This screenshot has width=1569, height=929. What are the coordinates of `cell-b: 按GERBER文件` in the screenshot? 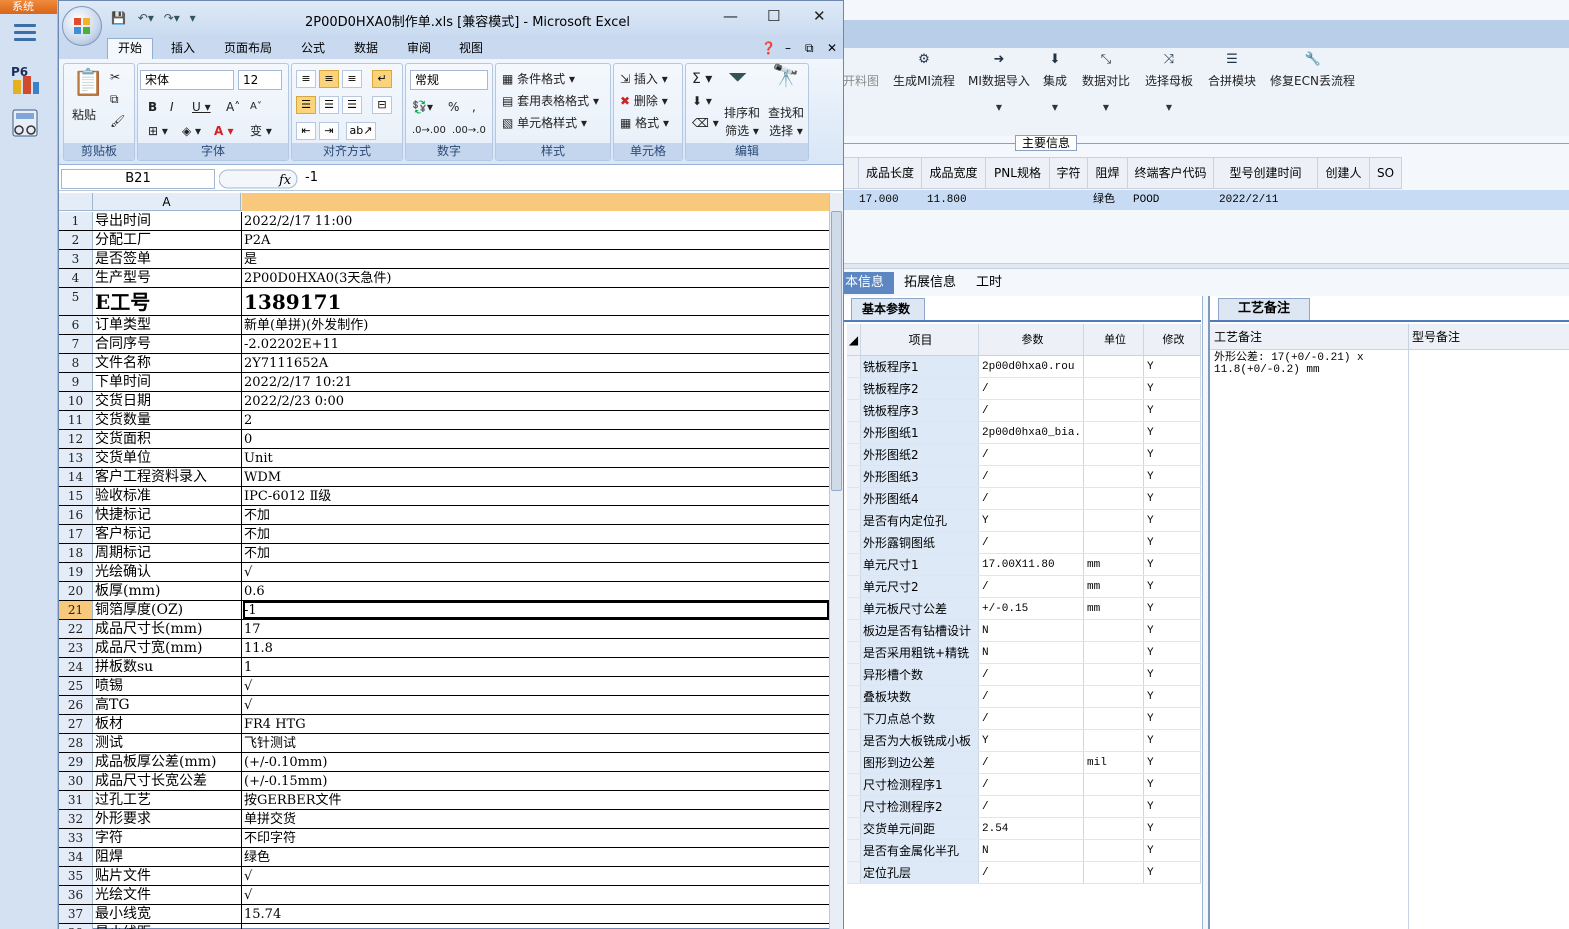 It's located at (536, 800).